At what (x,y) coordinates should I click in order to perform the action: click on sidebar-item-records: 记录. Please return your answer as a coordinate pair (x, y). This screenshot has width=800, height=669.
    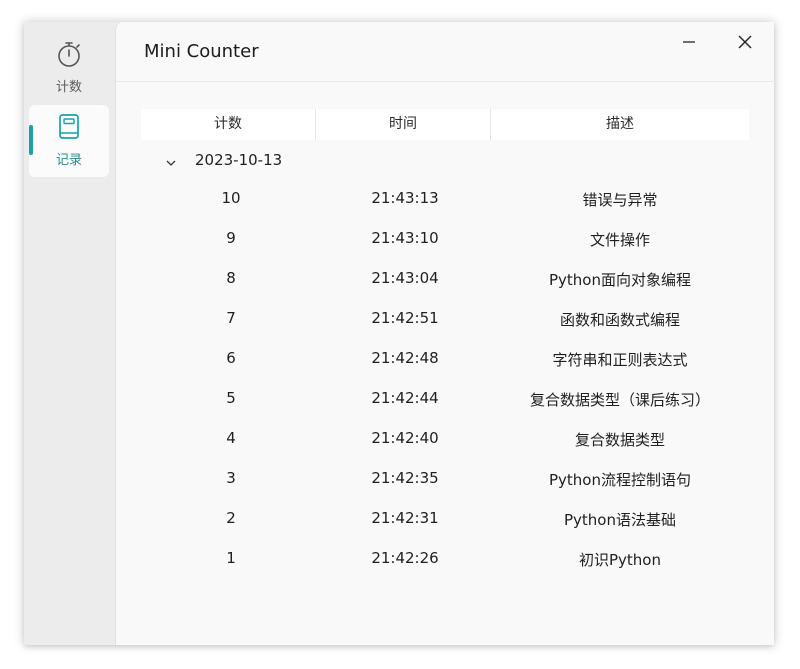
    Looking at the image, I should click on (69, 141).